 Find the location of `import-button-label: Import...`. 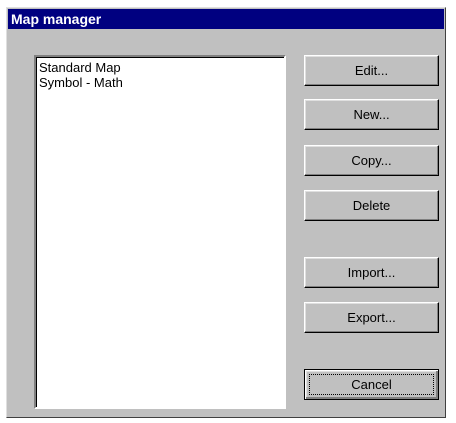

import-button-label: Import... is located at coordinates (371, 272).